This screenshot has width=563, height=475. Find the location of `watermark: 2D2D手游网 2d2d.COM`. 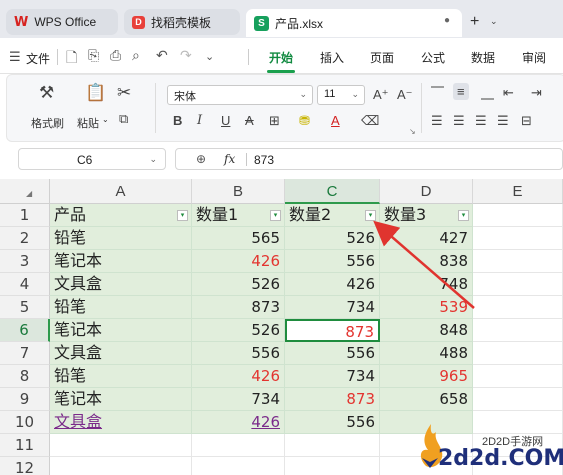

watermark: 2D2D手游网 2d2d.COM is located at coordinates (487, 446).